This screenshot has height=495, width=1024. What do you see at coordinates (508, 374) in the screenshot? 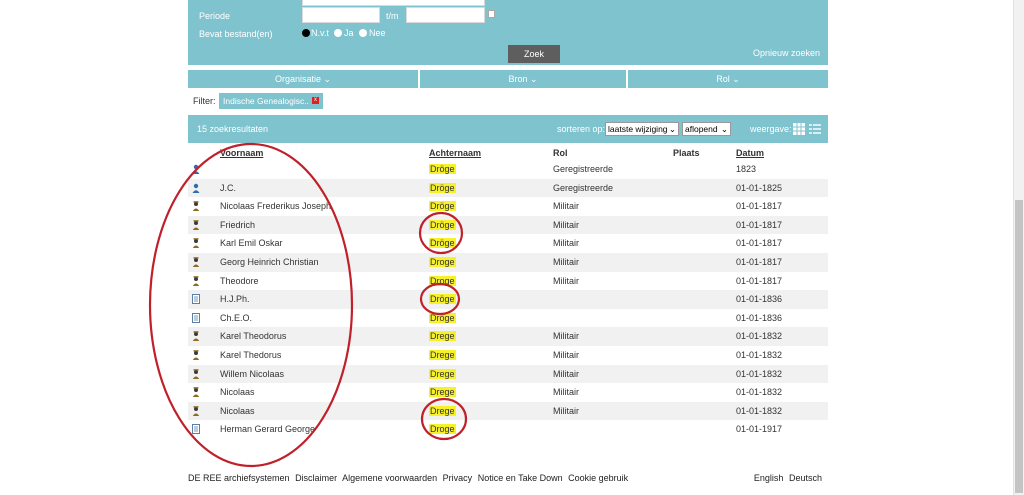
I see `table-row: Willem Nicolaas Drege Militair 01-01-1832` at bounding box center [508, 374].